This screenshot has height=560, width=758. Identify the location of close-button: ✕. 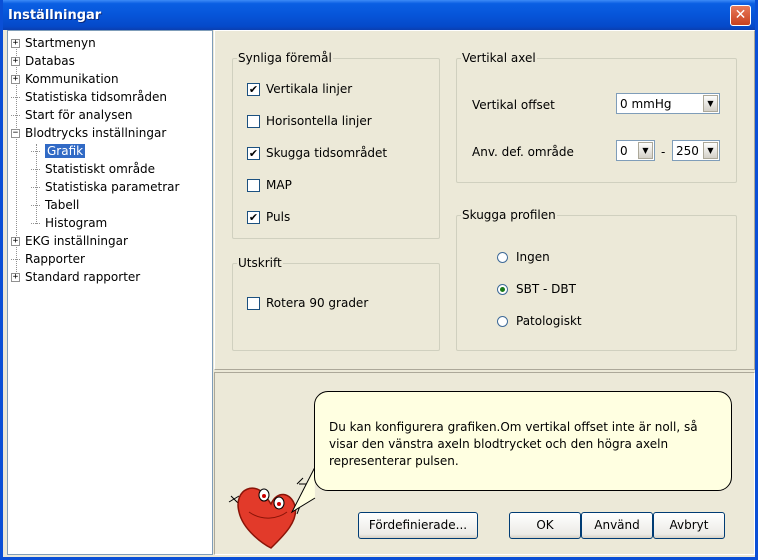
(740, 15).